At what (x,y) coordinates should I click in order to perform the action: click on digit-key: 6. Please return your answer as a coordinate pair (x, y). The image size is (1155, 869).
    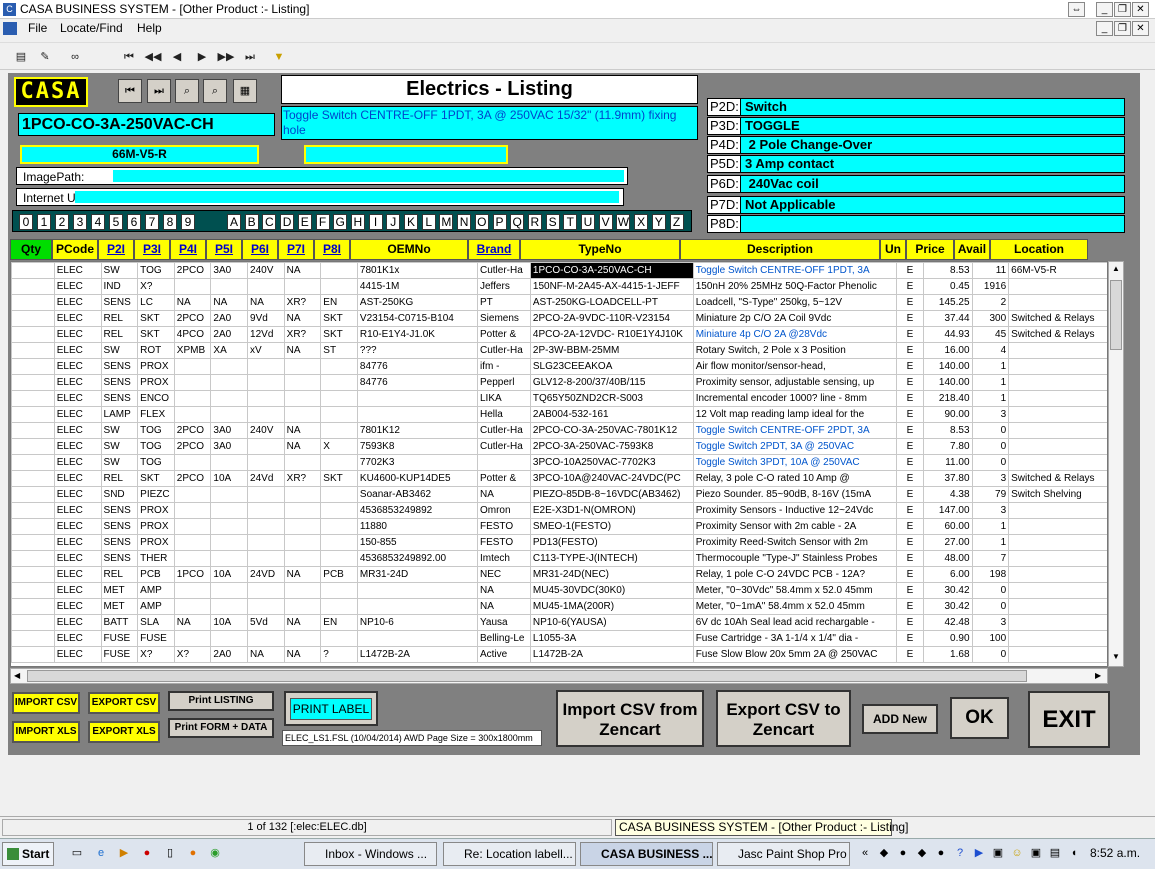
    Looking at the image, I should click on (134, 222).